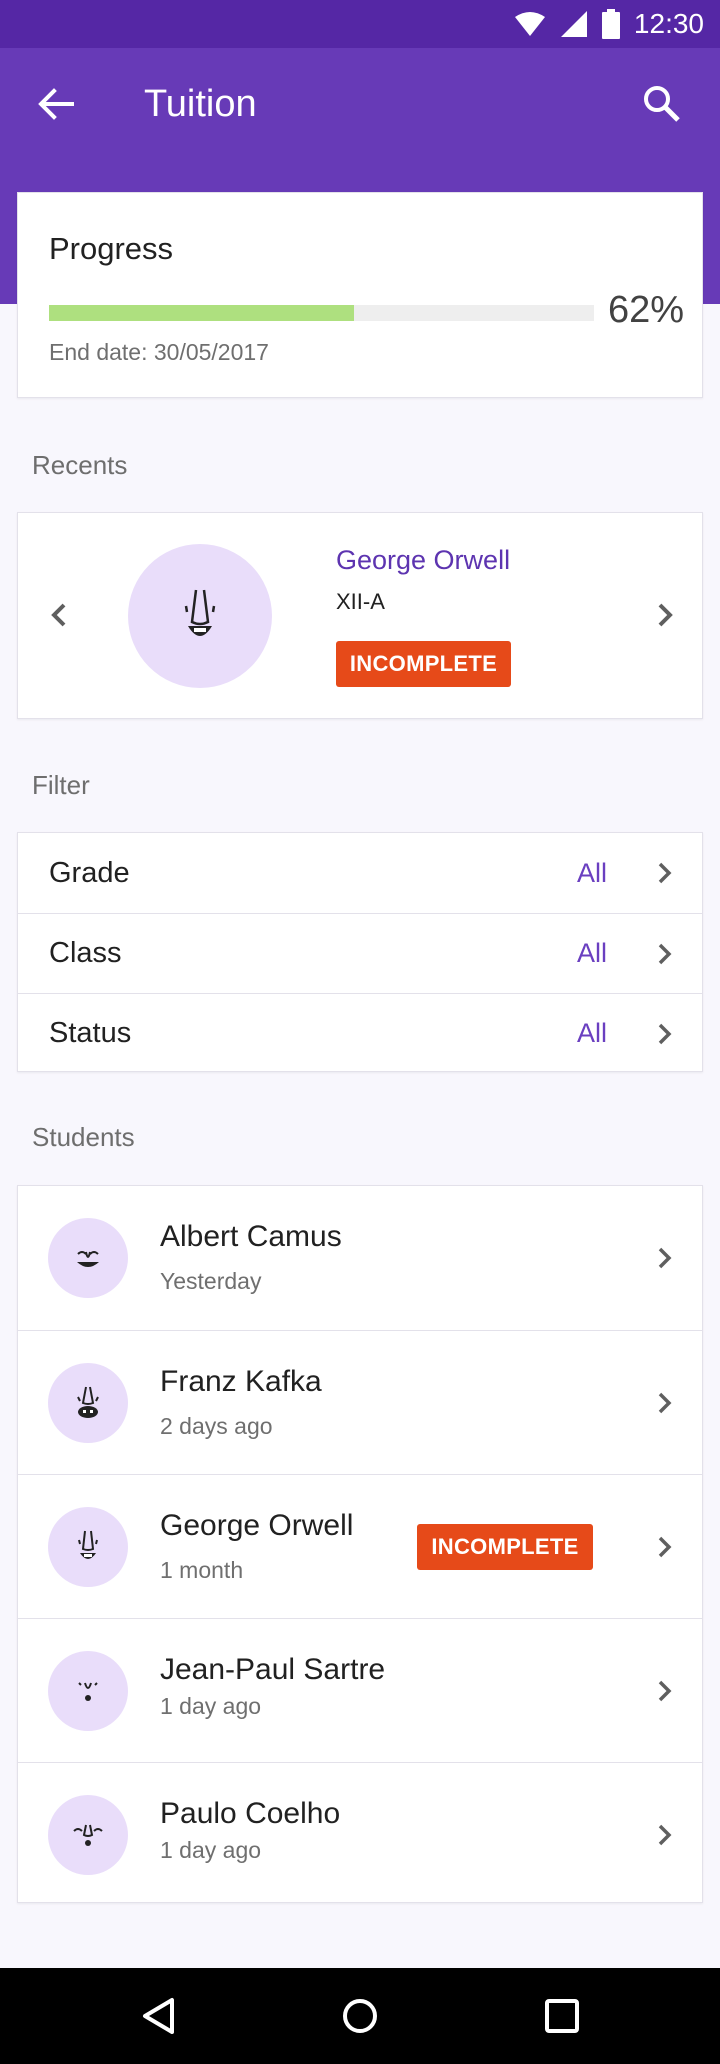 Image resolution: width=720 pixels, height=2064 pixels. What do you see at coordinates (360, 1834) in the screenshot?
I see `list-item: Paulo Coelho 1 day ago` at bounding box center [360, 1834].